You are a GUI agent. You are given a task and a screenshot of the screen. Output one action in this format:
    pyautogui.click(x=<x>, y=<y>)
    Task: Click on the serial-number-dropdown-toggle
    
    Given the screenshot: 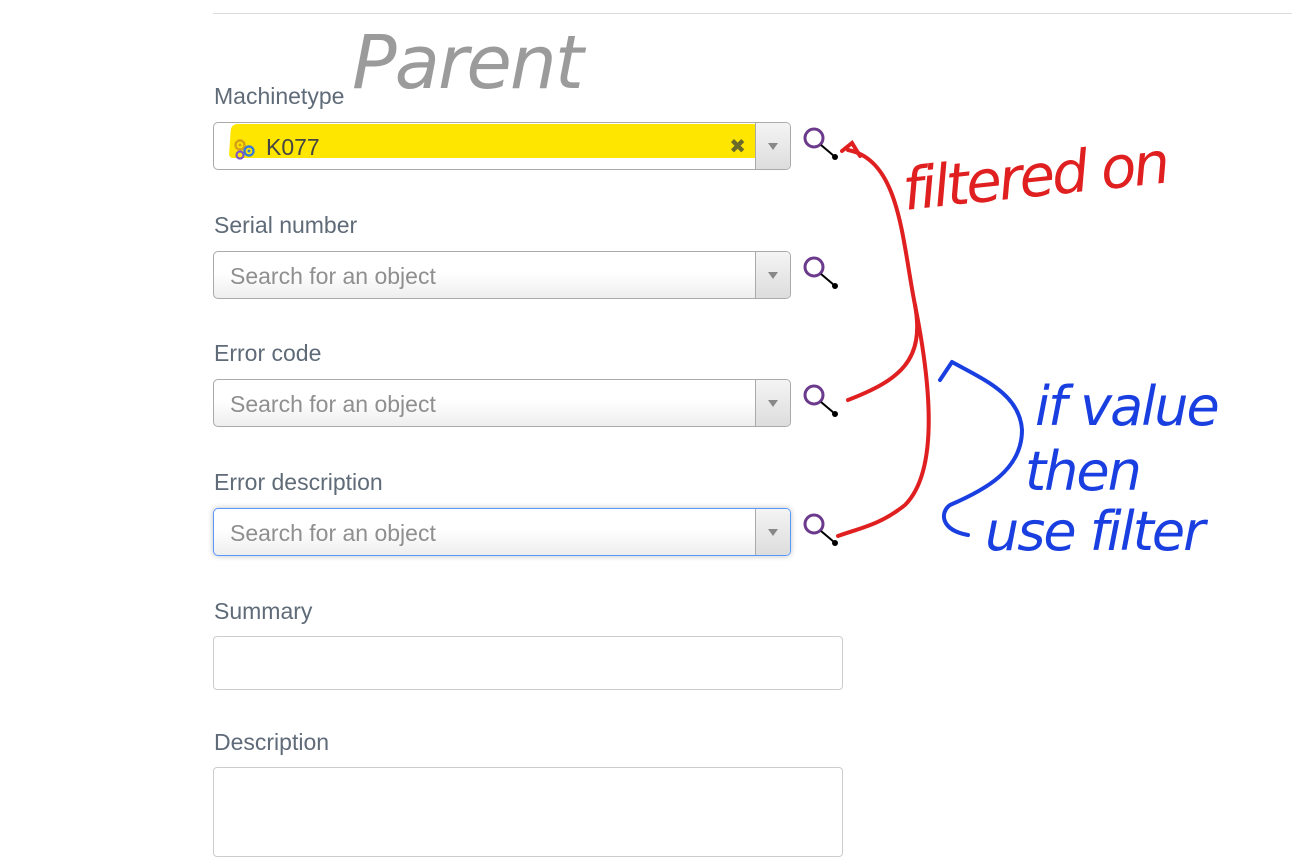 What is the action you would take?
    pyautogui.click(x=772, y=275)
    